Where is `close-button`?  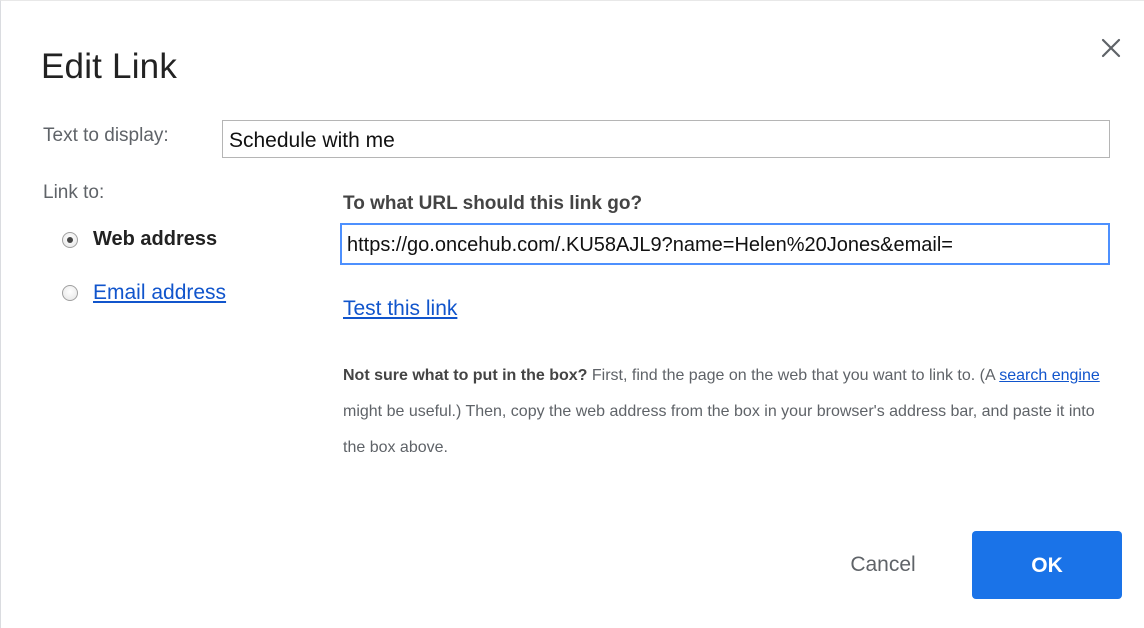
close-button is located at coordinates (1111, 48).